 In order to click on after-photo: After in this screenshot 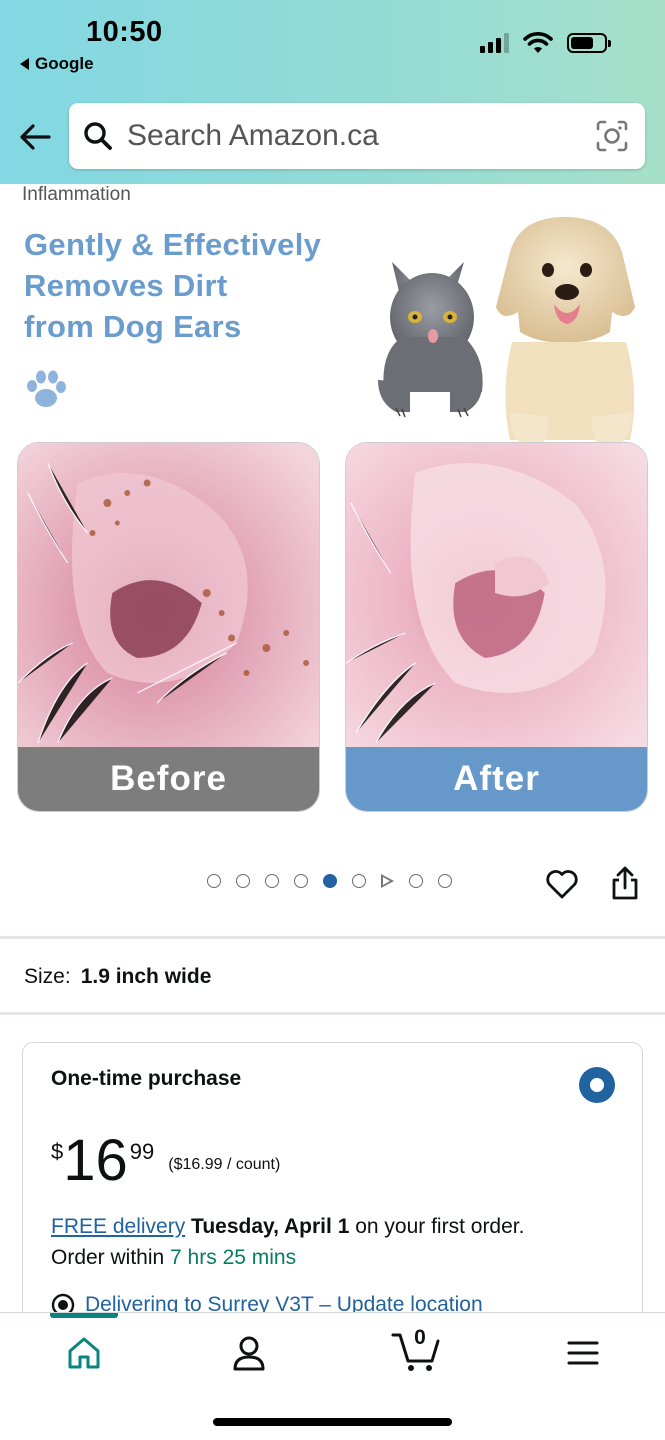, I will do `click(496, 627)`.